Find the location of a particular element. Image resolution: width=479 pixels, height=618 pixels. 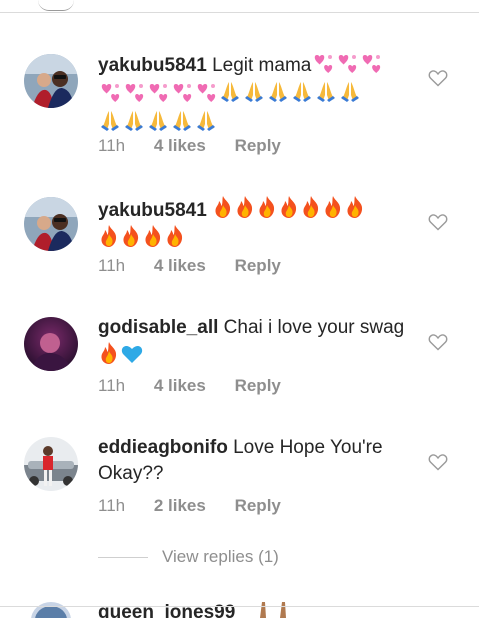

comment-meta: 11h 2 likes Reply is located at coordinates (201, 506).